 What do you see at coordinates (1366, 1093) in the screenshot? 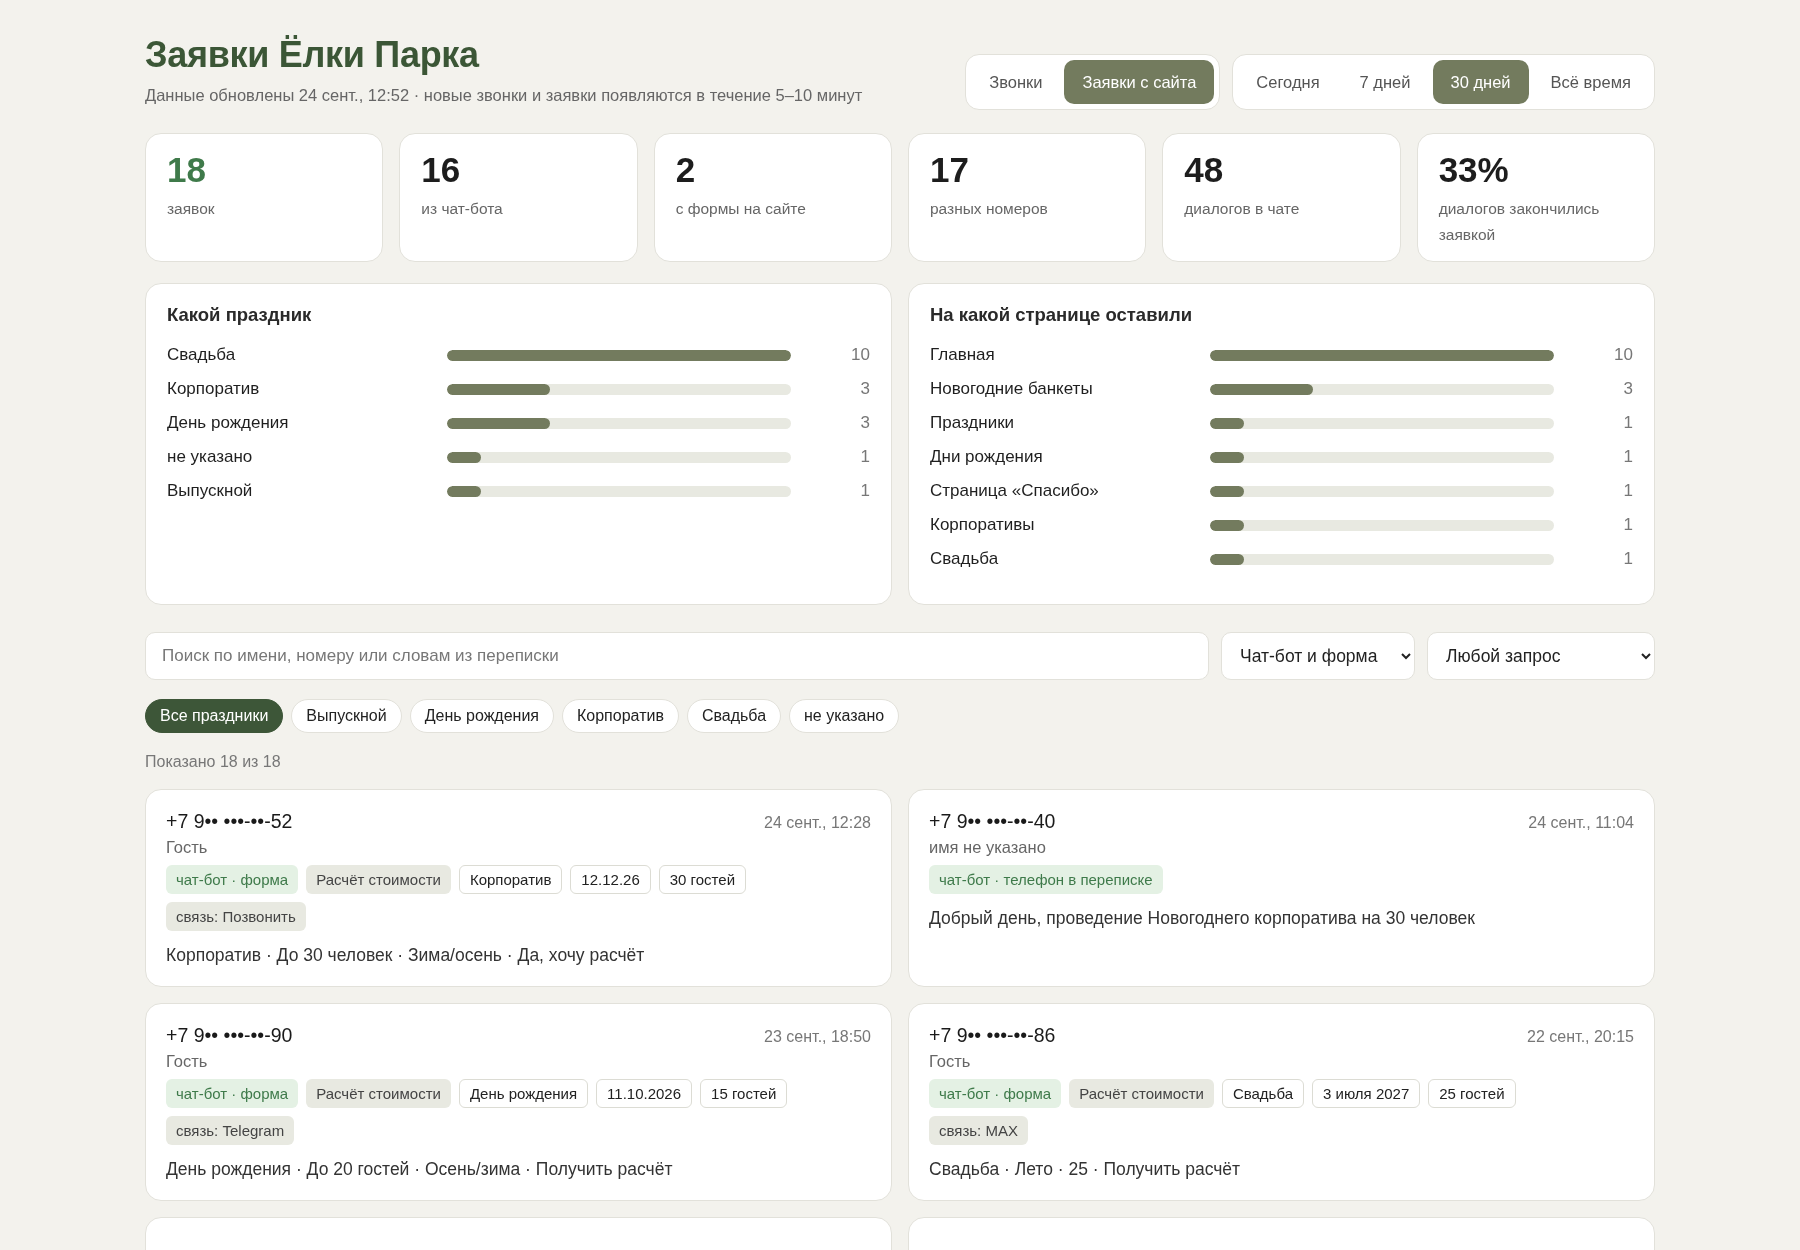
I see `lead-tag: 3 июля 2027` at bounding box center [1366, 1093].